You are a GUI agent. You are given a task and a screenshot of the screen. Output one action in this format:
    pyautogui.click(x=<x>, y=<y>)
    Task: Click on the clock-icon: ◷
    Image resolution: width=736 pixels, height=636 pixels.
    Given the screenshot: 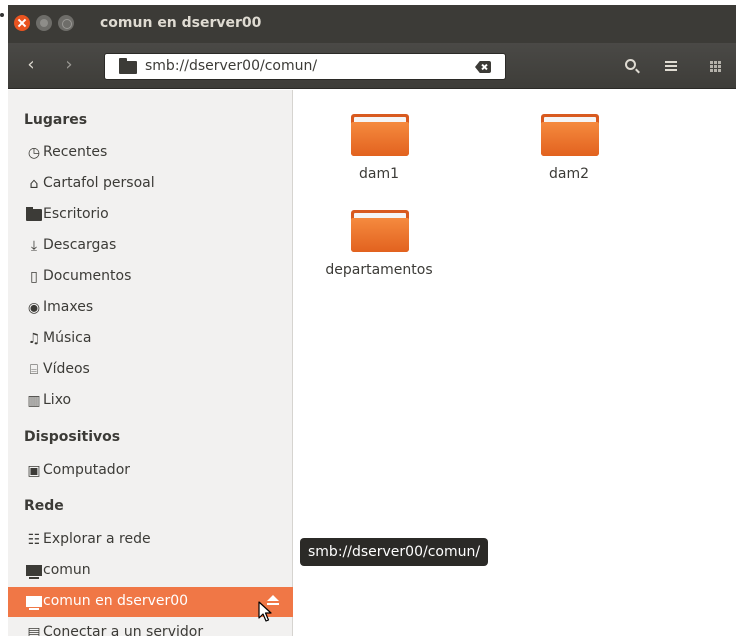 What is the action you would take?
    pyautogui.click(x=34, y=153)
    